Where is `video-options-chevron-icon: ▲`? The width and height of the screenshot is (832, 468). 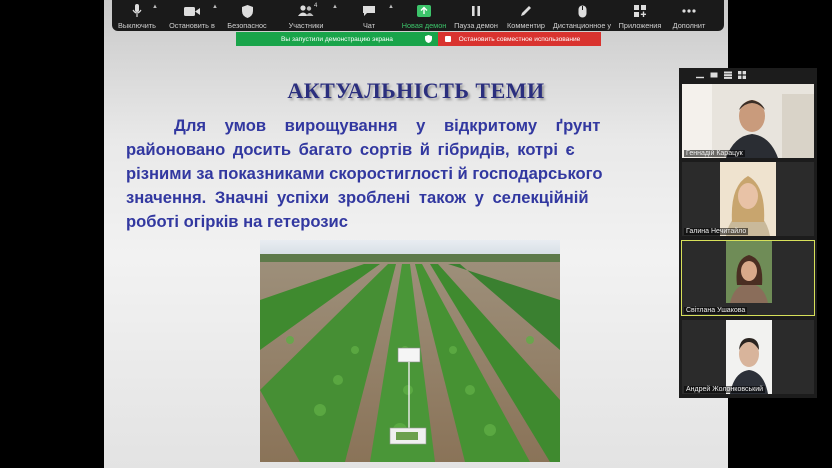
video-options-chevron-icon: ▲ is located at coordinates (215, 7).